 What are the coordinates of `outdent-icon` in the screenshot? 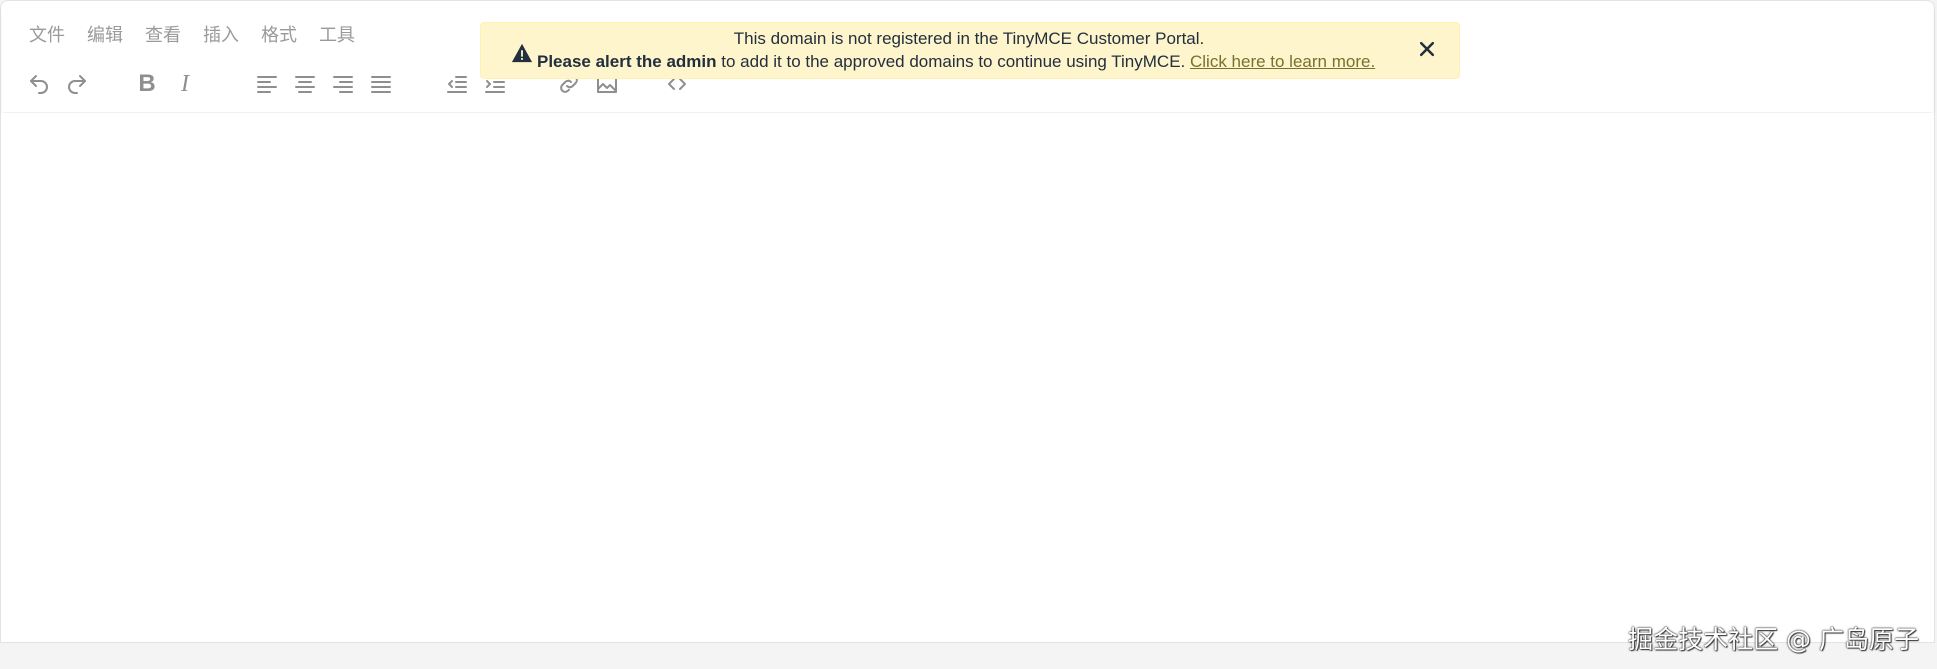 It's located at (457, 84).